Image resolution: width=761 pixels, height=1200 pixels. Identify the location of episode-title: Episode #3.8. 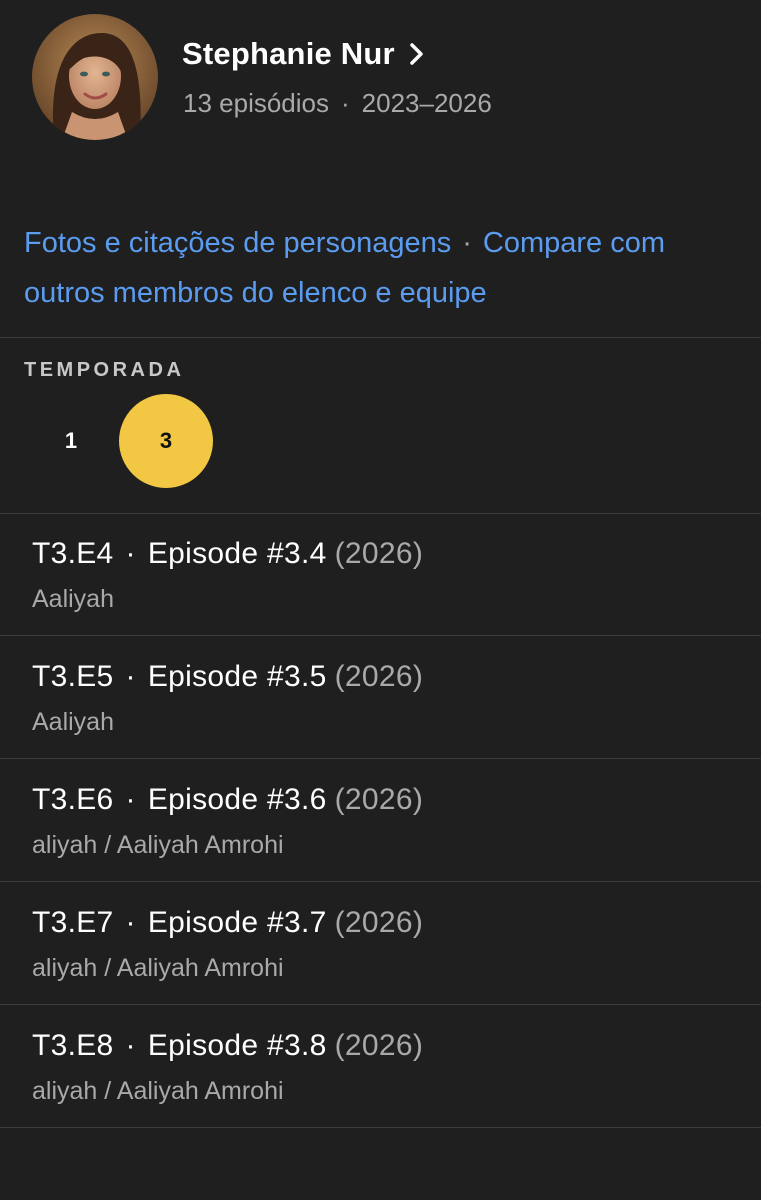
(237, 1045).